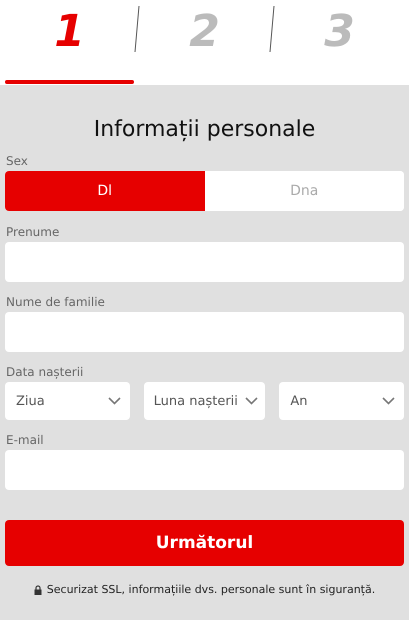 The height and width of the screenshot is (620, 409). Describe the element at coordinates (104, 191) in the screenshot. I see `gender-option: Dl` at that location.